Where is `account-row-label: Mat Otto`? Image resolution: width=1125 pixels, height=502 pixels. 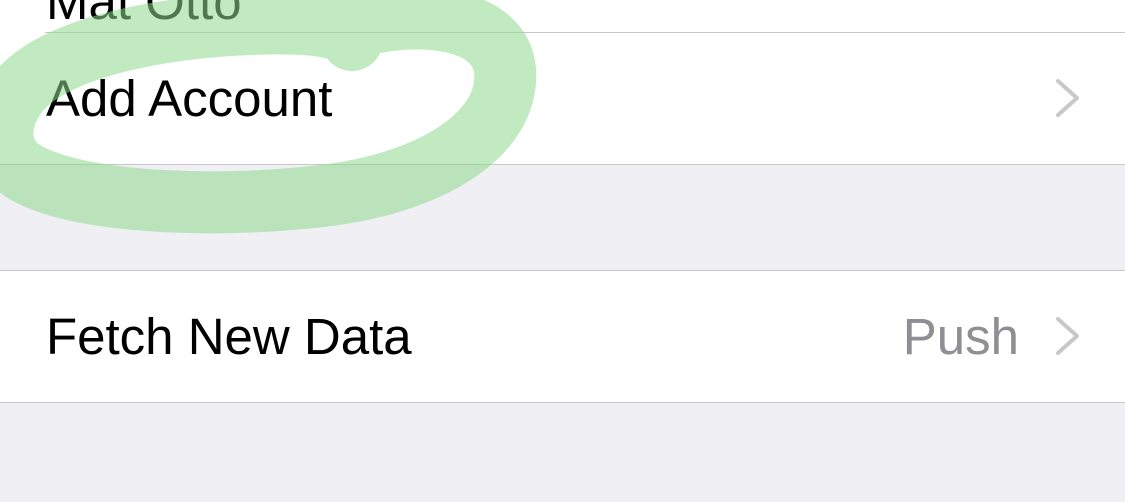 account-row-label: Mat Otto is located at coordinates (144, 15).